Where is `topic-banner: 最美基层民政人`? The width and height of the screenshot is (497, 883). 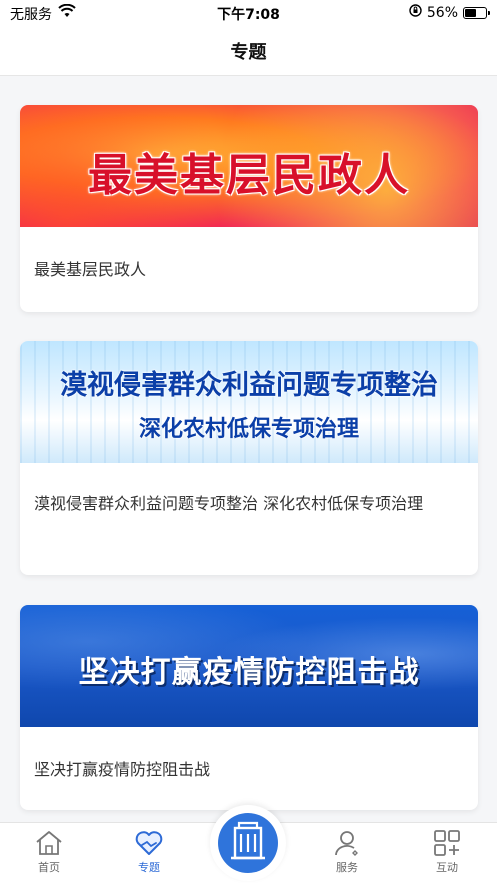
topic-banner: 最美基层民政人 is located at coordinates (249, 166).